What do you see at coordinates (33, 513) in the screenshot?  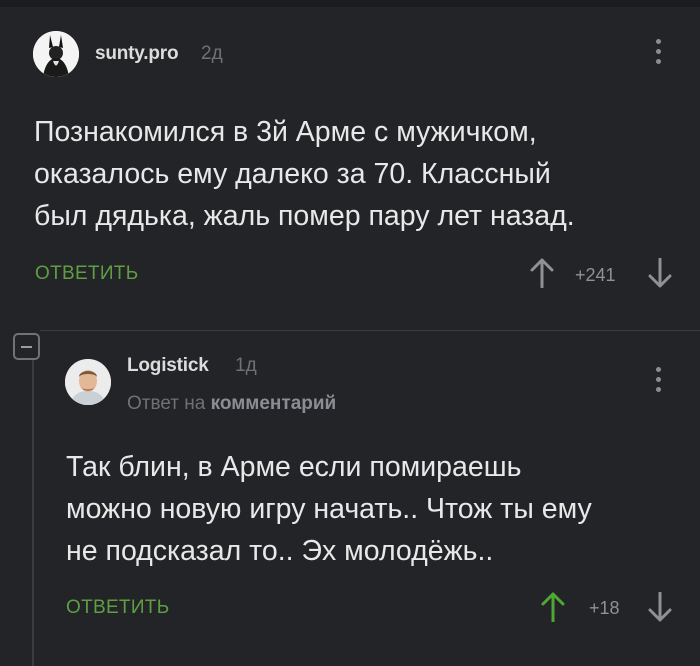 I see `thread-line` at bounding box center [33, 513].